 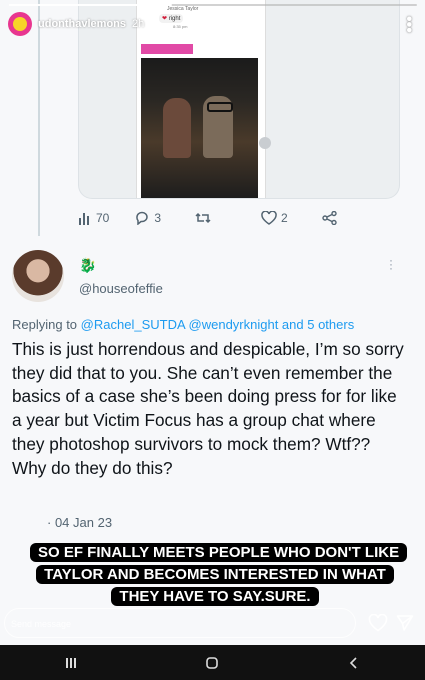 I want to click on story-options-icon: •••, so click(x=408, y=24).